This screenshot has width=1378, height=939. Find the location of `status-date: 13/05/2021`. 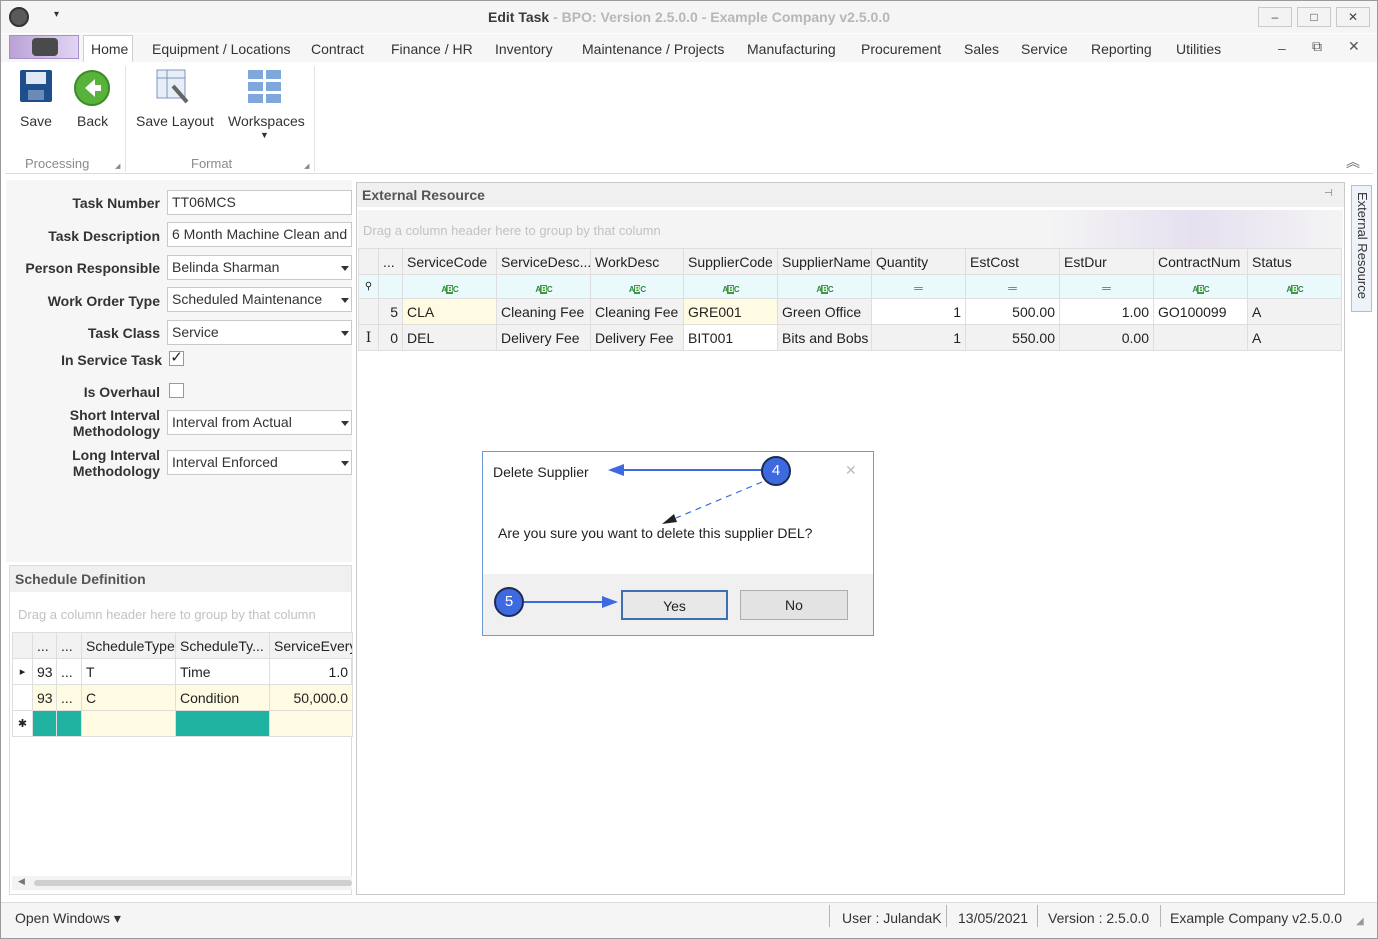

status-date: 13/05/2021 is located at coordinates (993, 918).